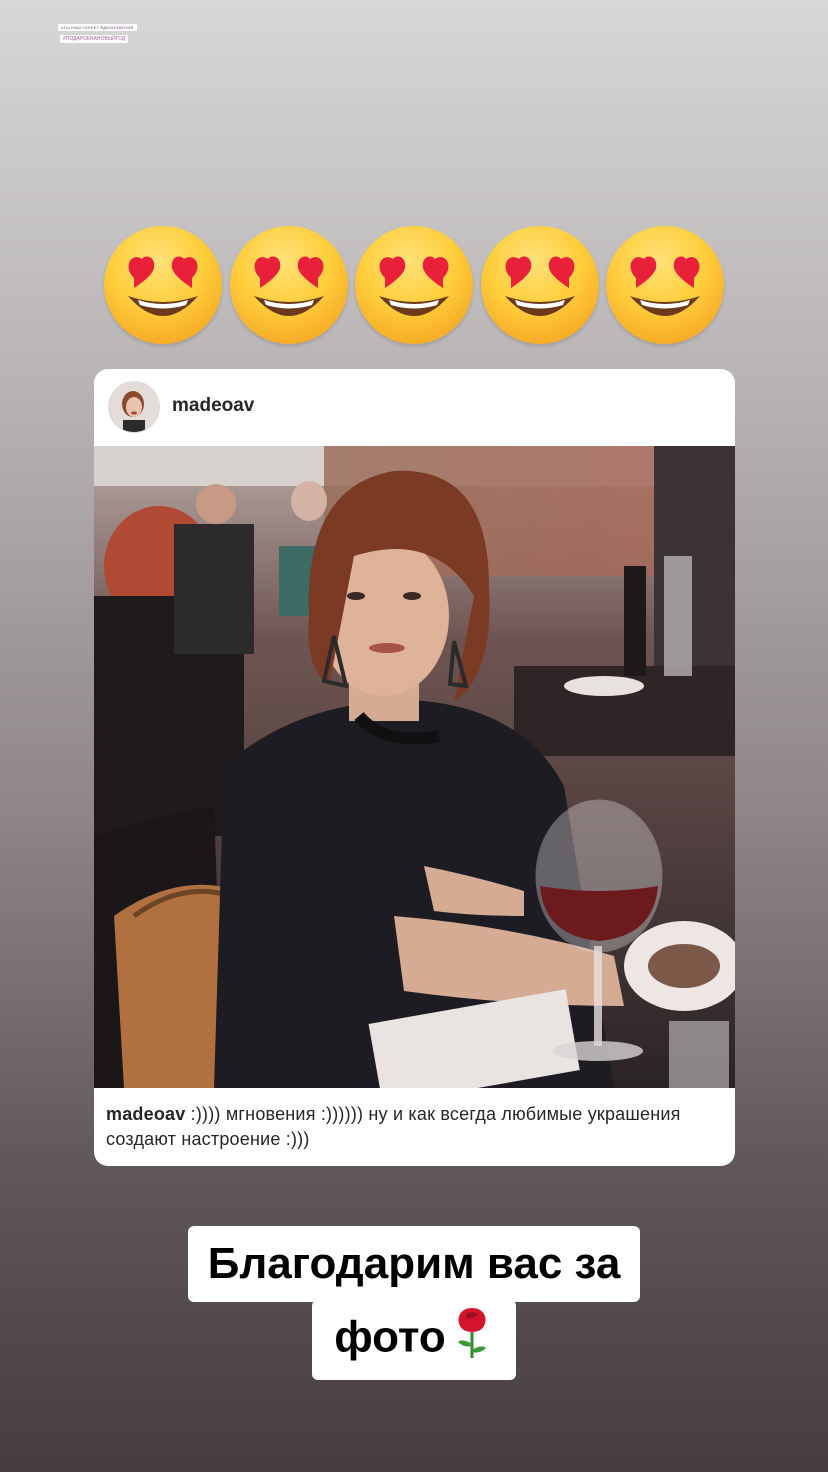 The height and width of the screenshot is (1472, 828). I want to click on banner-text-1: Благодарим вас за, so click(414, 1264).